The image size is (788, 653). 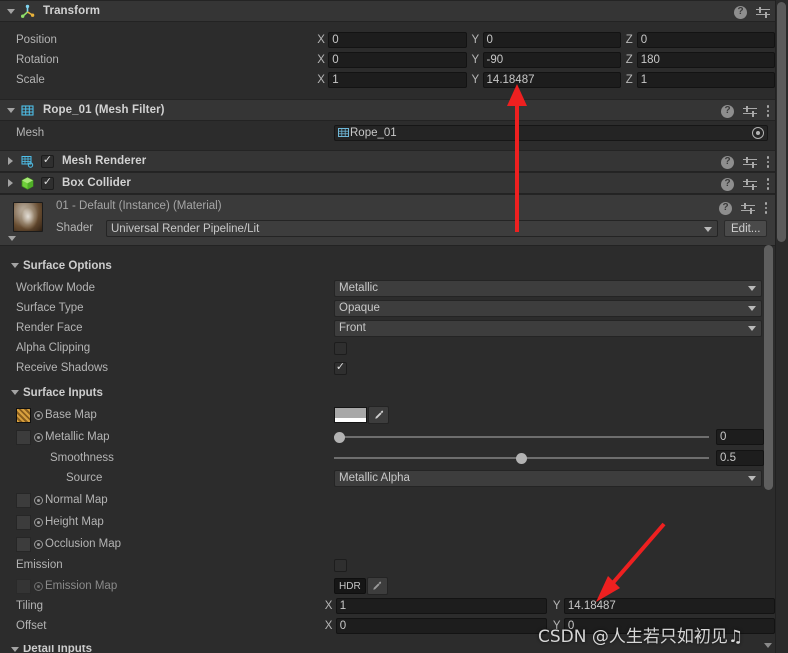 What do you see at coordinates (551, 40) in the screenshot?
I see `position-y-input: 0` at bounding box center [551, 40].